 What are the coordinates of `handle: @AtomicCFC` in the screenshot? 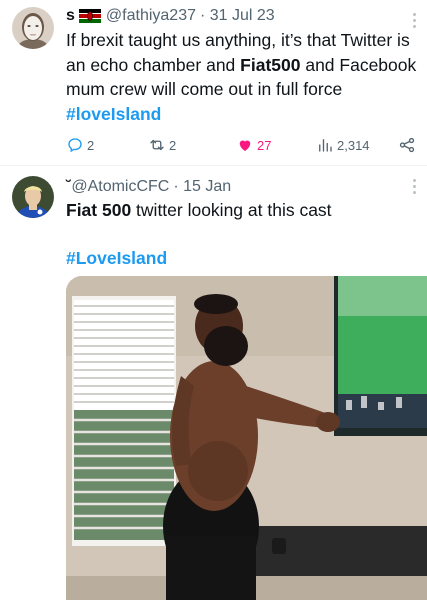 It's located at (120, 187).